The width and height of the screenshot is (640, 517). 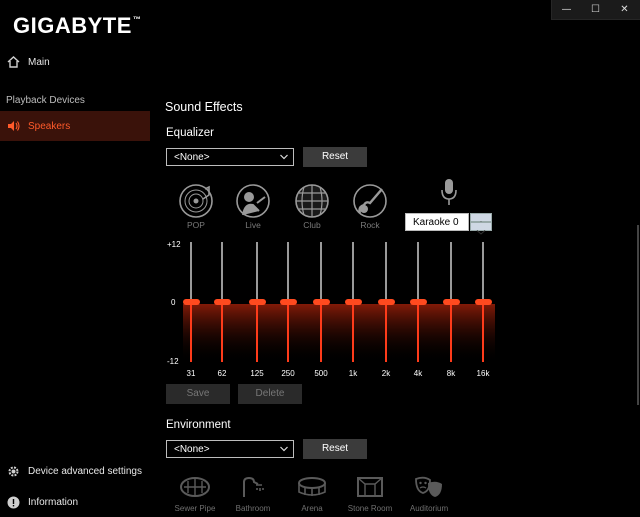 What do you see at coordinates (49, 126) in the screenshot?
I see `sidebar-item-label: Speakers` at bounding box center [49, 126].